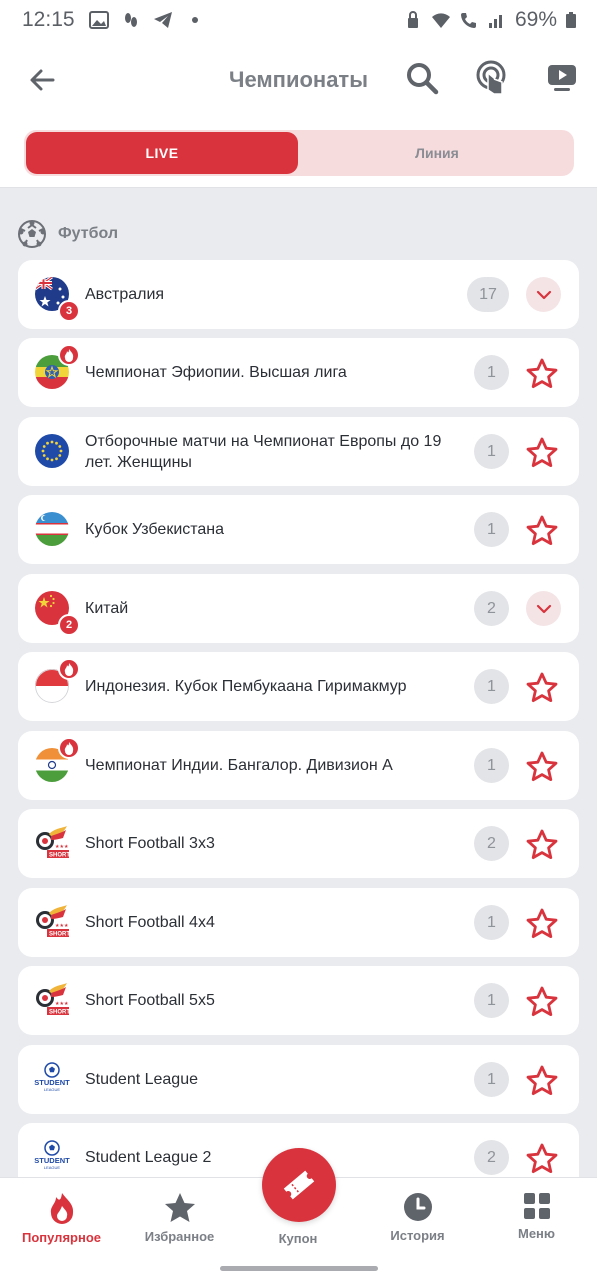 The image size is (597, 1280). I want to click on video-button, so click(562, 78).